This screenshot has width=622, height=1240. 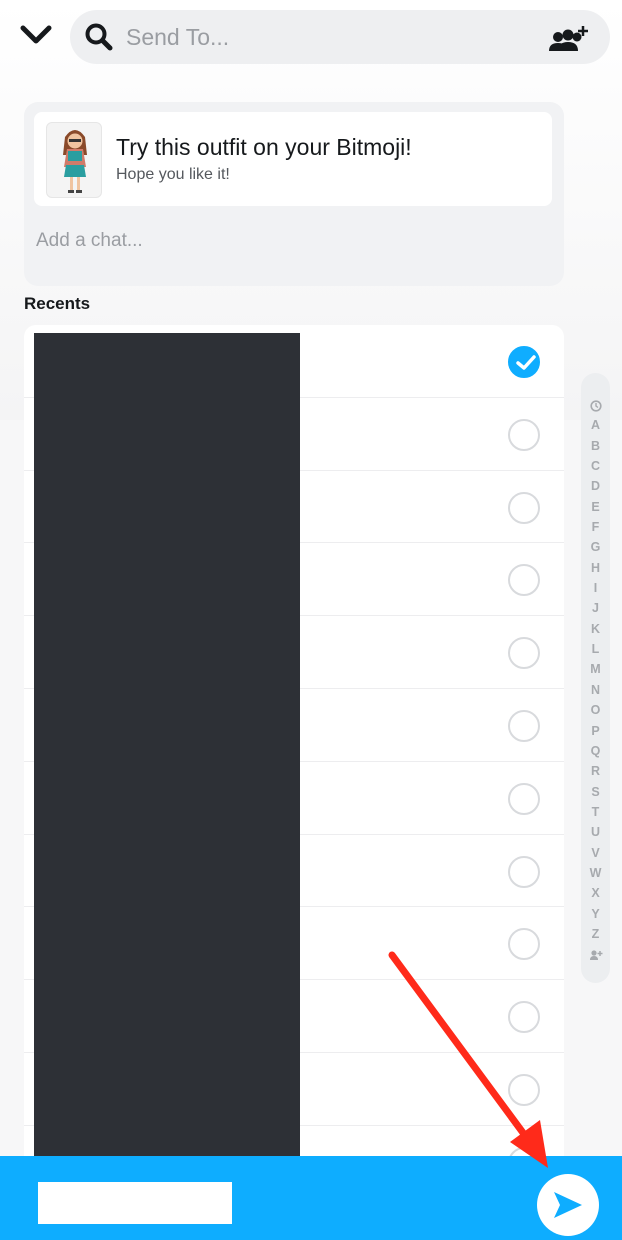 What do you see at coordinates (595, 669) in the screenshot?
I see `index-letter: M` at bounding box center [595, 669].